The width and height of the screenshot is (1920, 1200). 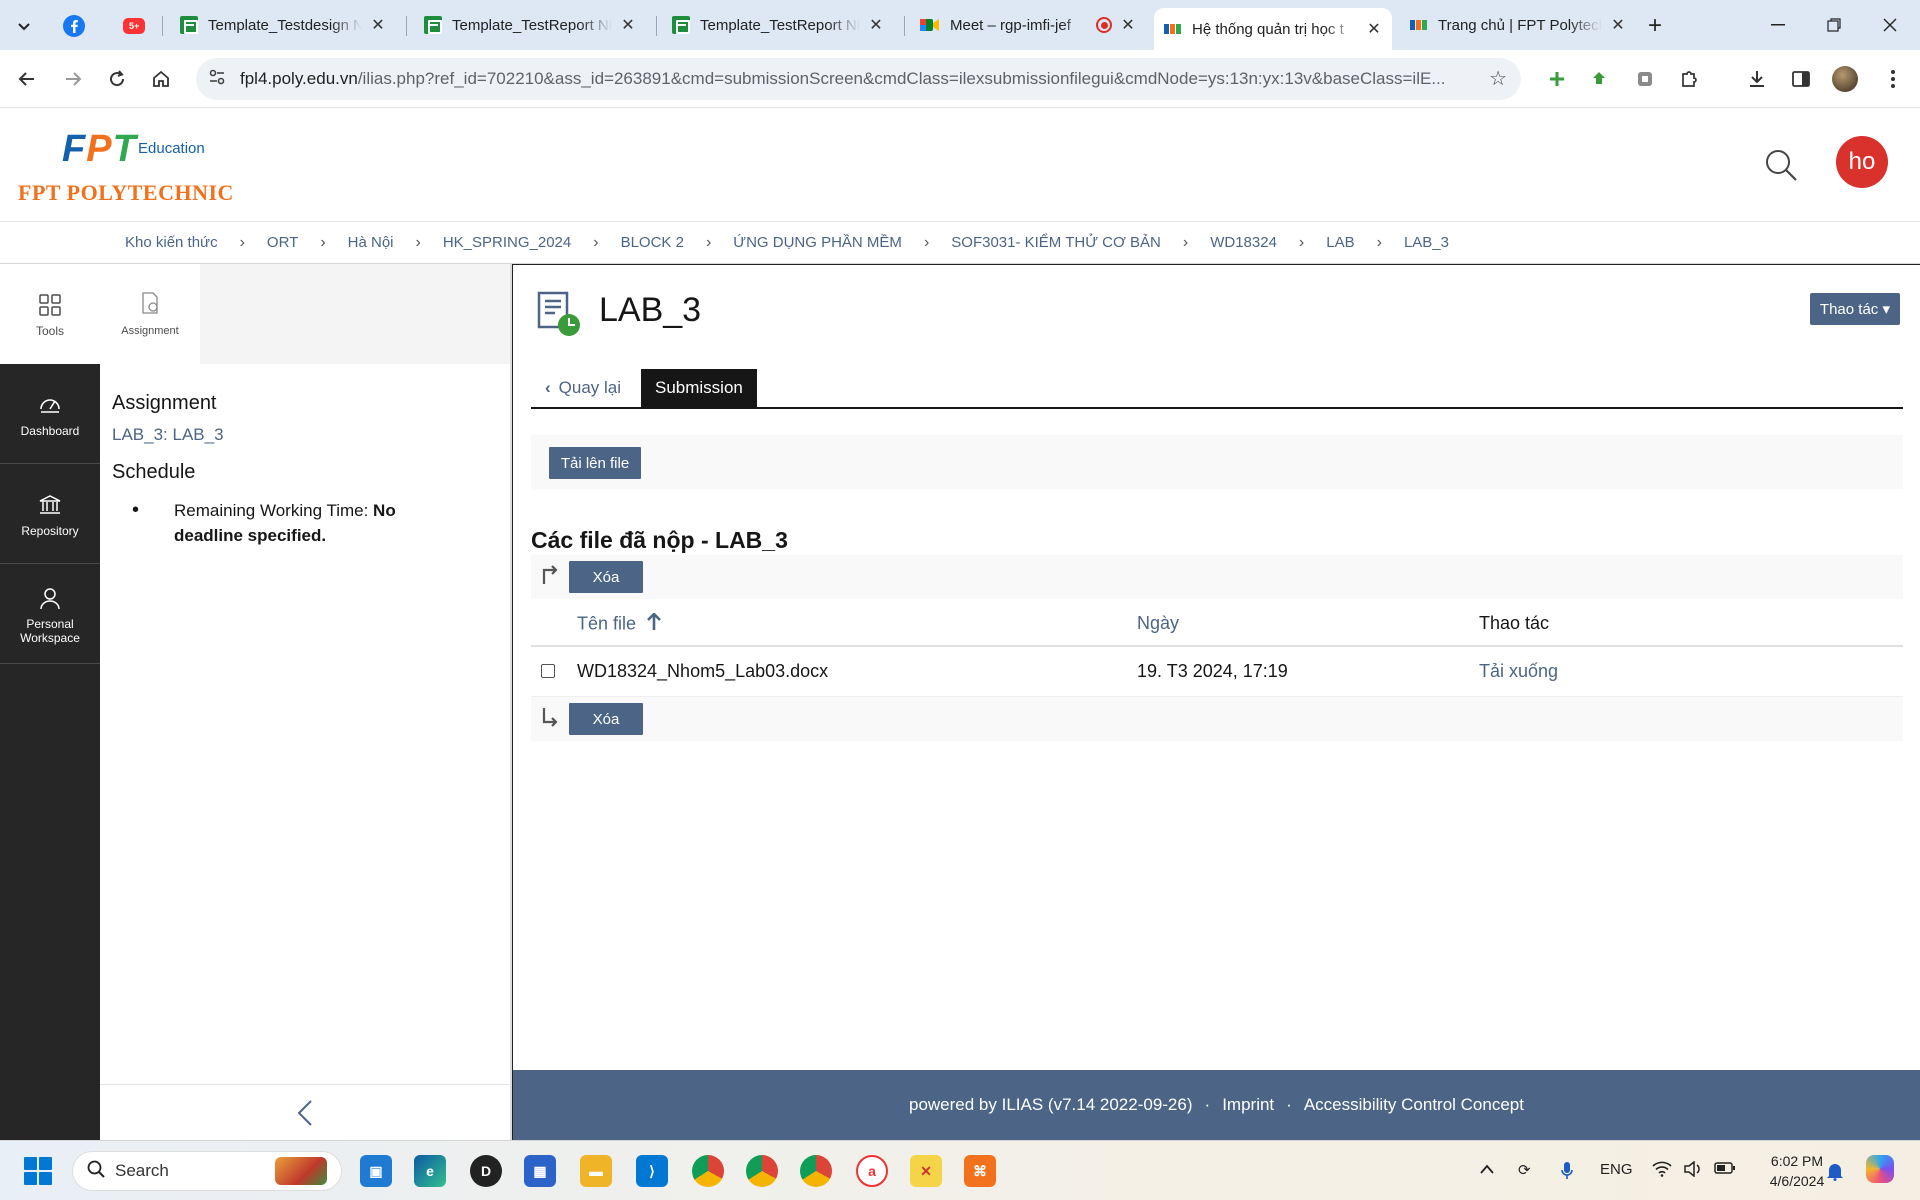 What do you see at coordinates (1158, 623) in the screenshot?
I see `column-date: Ngày` at bounding box center [1158, 623].